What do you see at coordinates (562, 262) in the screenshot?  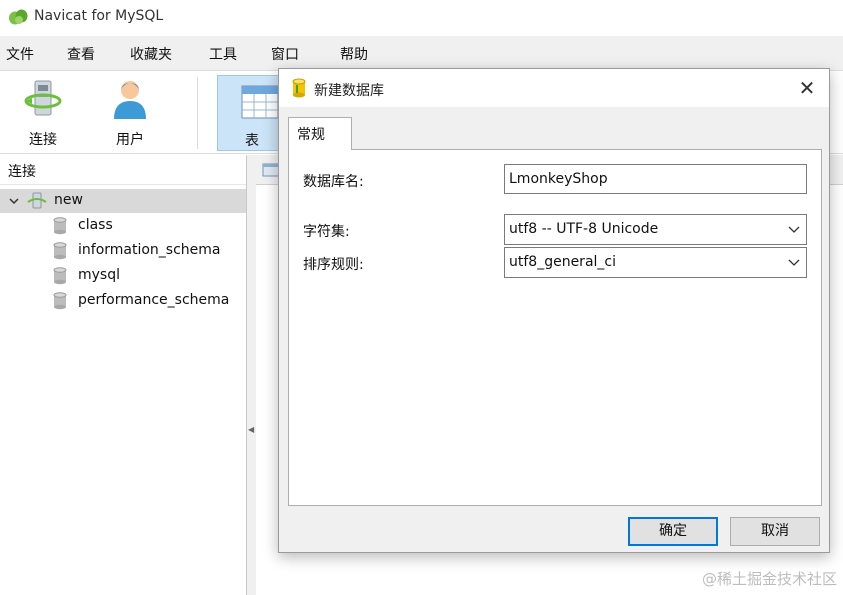 I see `collation-value: utf8_general_ci` at bounding box center [562, 262].